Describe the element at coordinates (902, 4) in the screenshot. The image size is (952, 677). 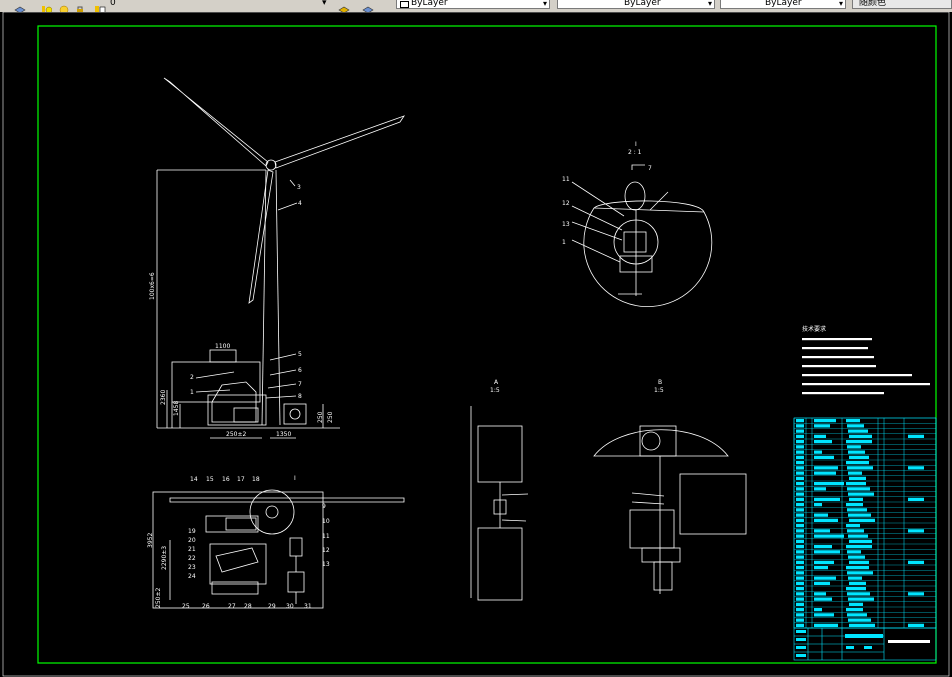
I see `plotstyle-control: 随颜色` at that location.